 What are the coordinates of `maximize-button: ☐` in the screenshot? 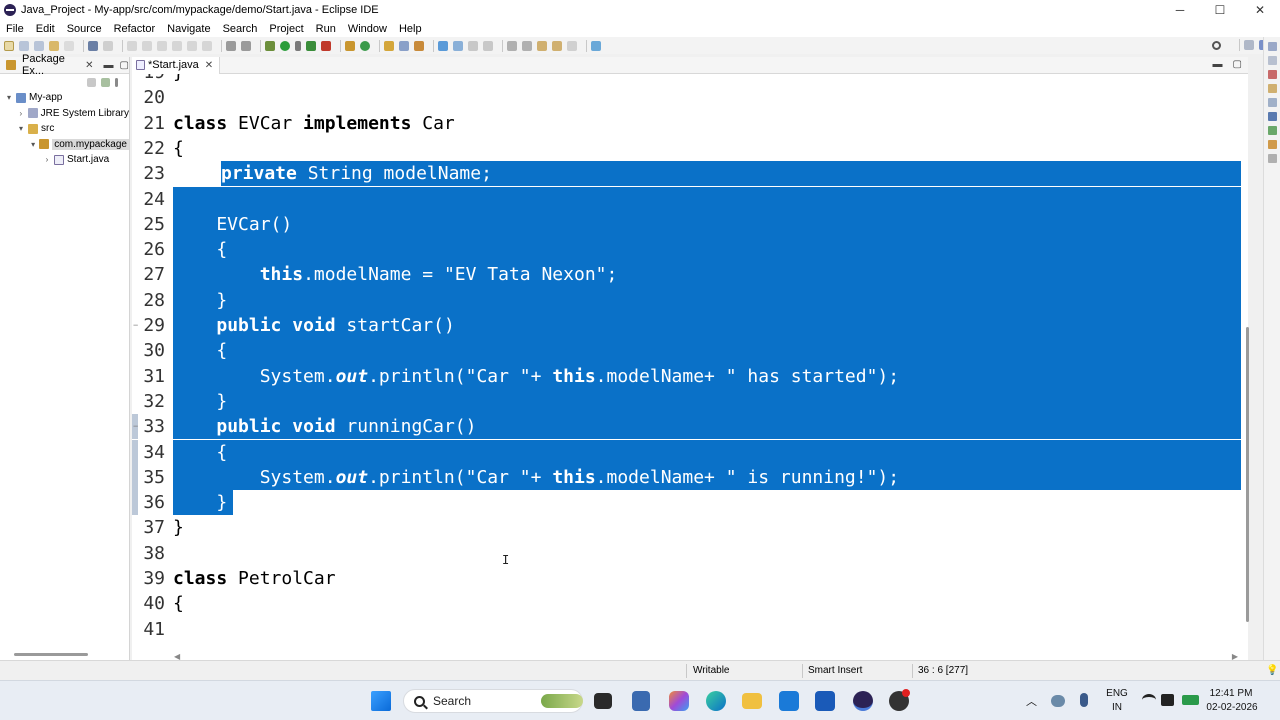 It's located at (1220, 10).